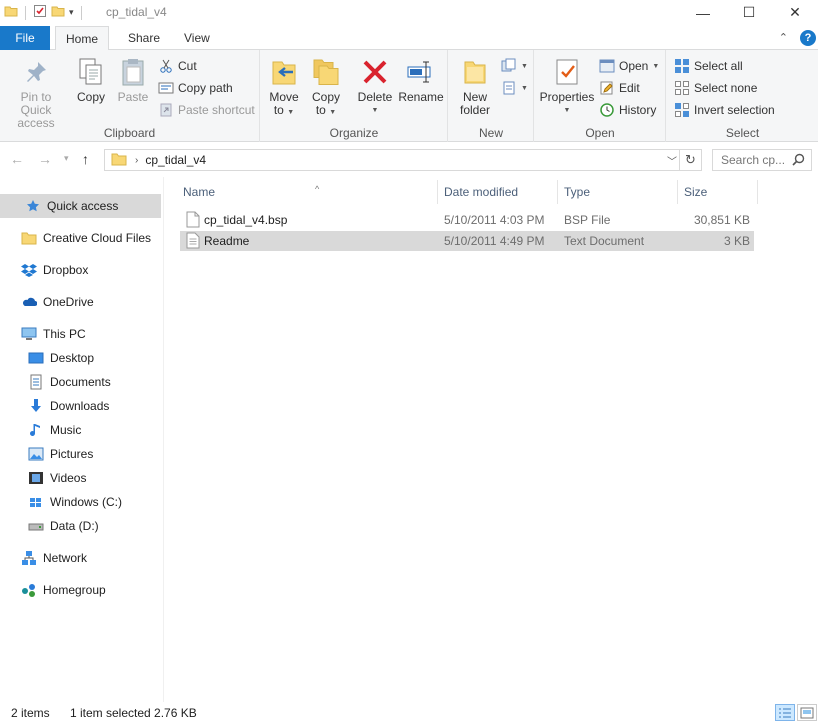 This screenshot has width=818, height=722. Describe the element at coordinates (690, 160) in the screenshot. I see `refresh-icon: ↻` at that location.